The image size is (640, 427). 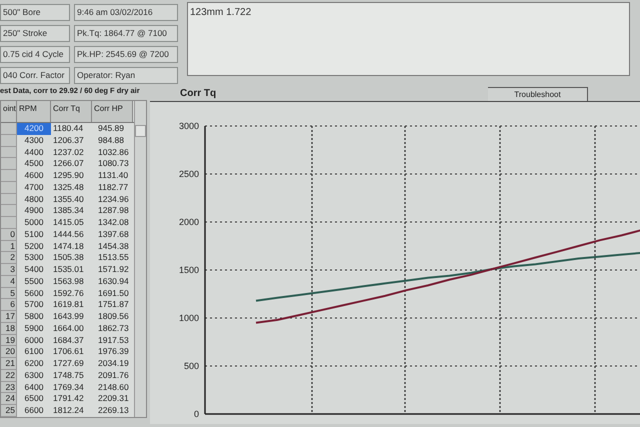 What do you see at coordinates (35, 75) in the screenshot?
I see `info-field: 040 Corr. Factor` at bounding box center [35, 75].